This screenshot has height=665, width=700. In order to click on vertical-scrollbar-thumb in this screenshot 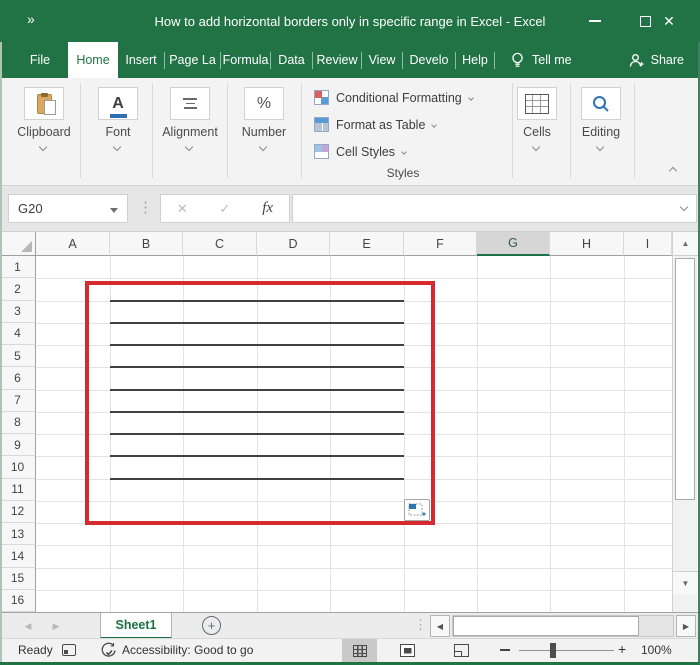, I will do `click(685, 379)`.